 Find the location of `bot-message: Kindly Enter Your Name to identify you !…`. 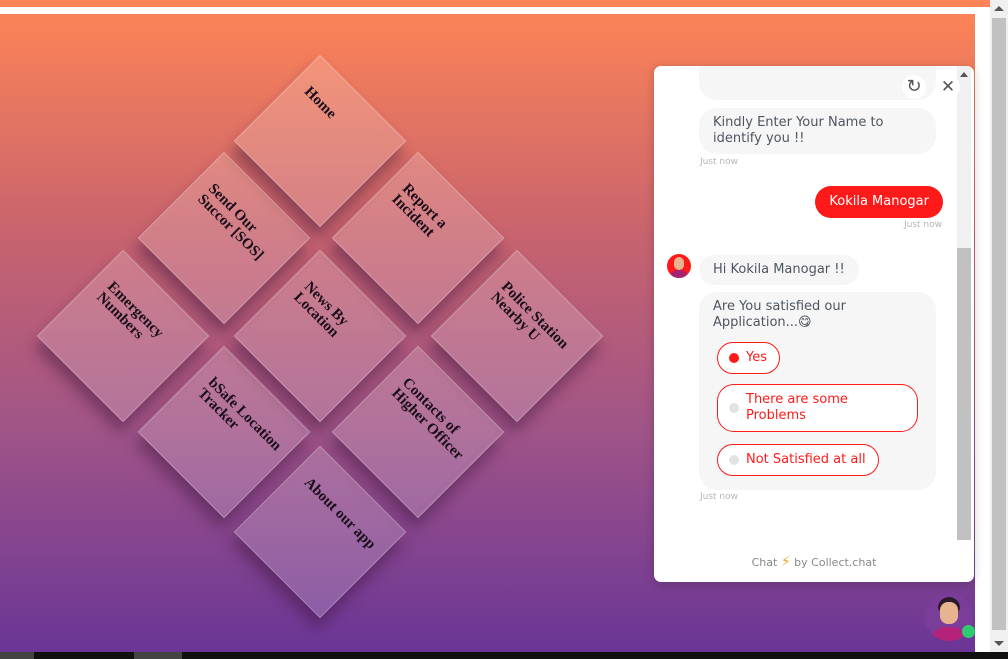

bot-message: Kindly Enter Your Name to identify you !… is located at coordinates (817, 131).